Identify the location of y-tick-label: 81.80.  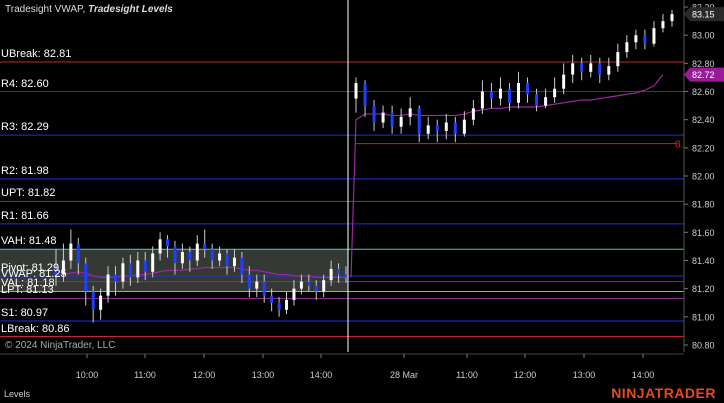
(703, 205).